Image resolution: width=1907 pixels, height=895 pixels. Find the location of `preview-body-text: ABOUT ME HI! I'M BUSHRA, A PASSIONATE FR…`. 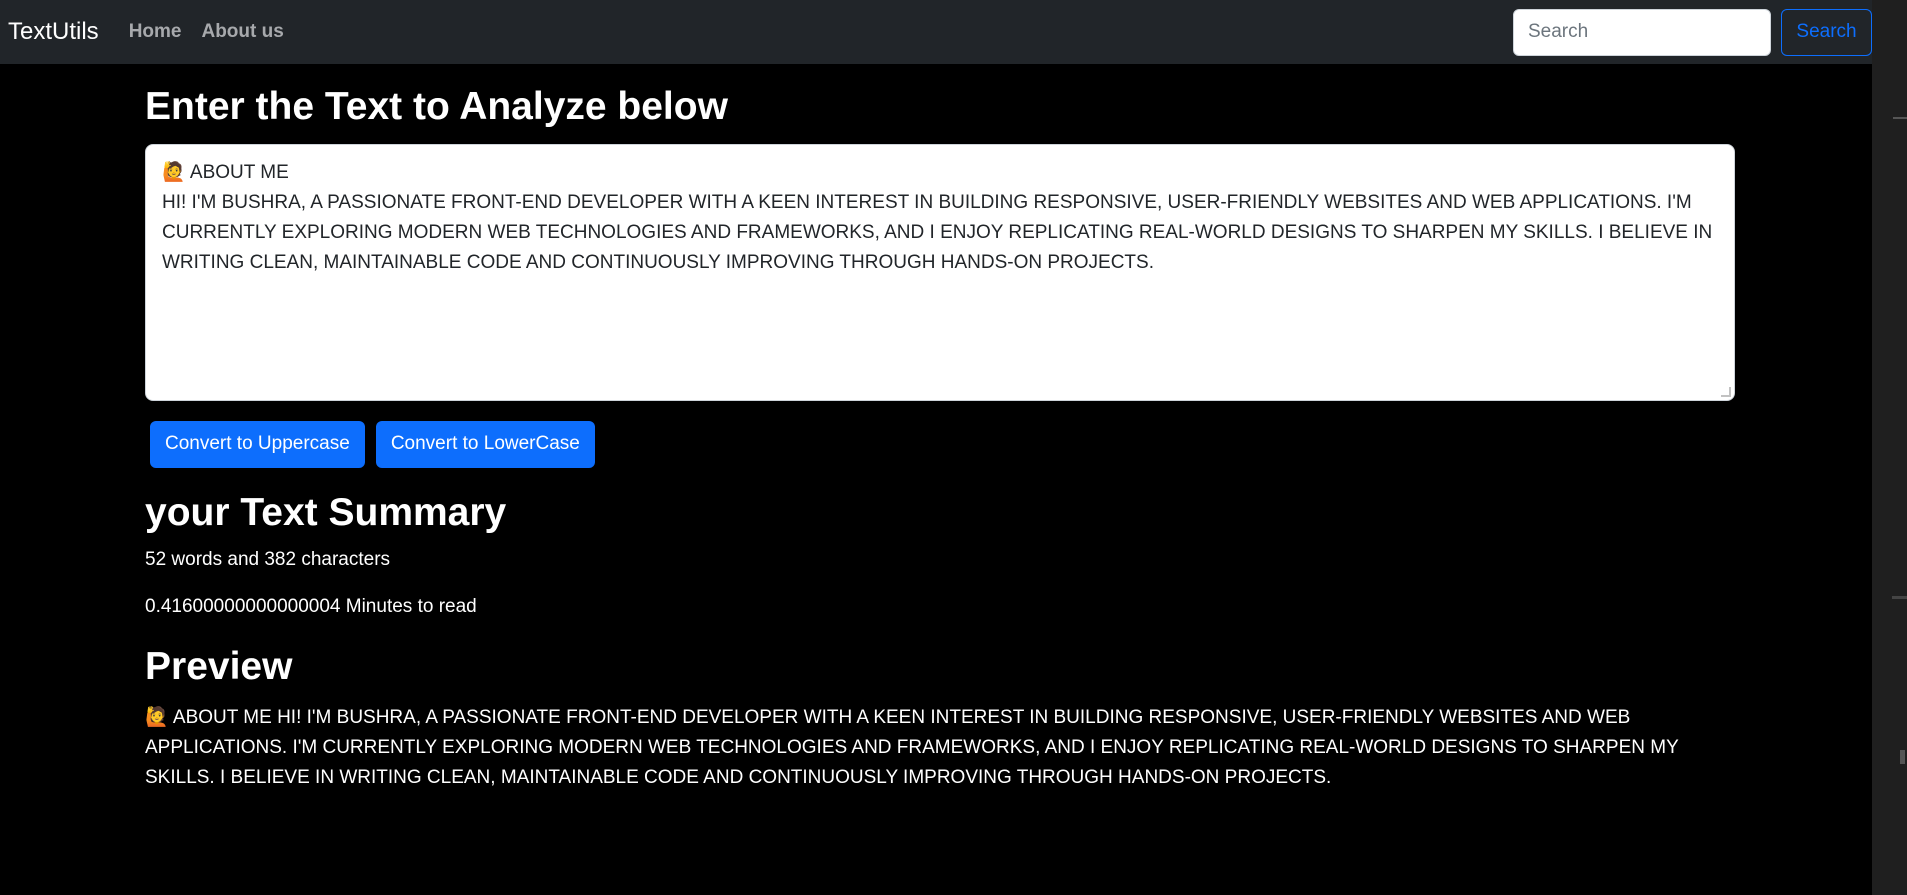

preview-body-text: ABOUT ME HI! I'M BUSHRA, A PASSIONATE FR… is located at coordinates (912, 748).